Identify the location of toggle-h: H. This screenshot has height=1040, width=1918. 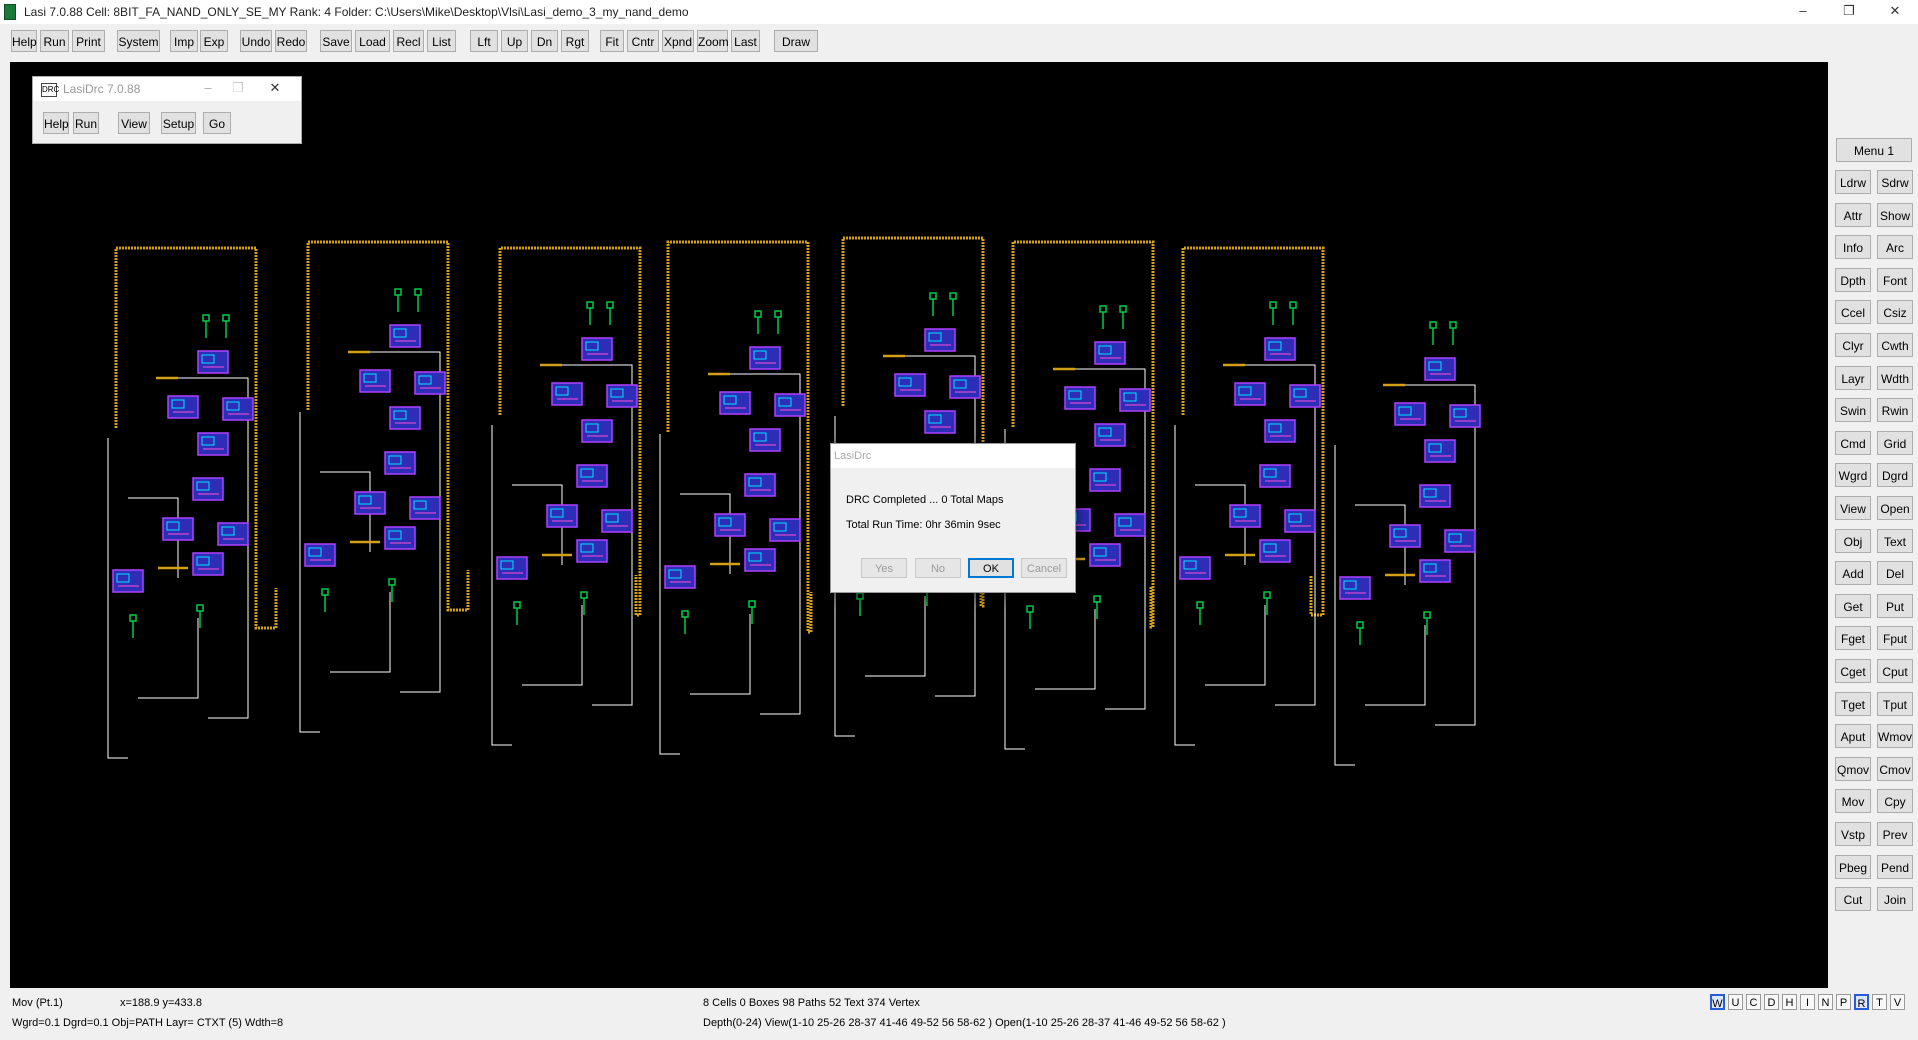
(1789, 1002).